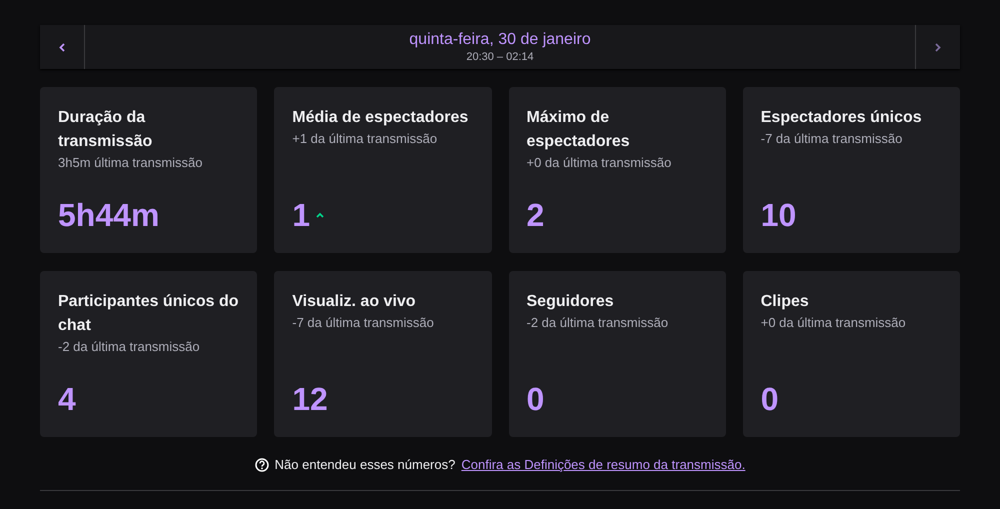  I want to click on stat-value: 12, so click(310, 399).